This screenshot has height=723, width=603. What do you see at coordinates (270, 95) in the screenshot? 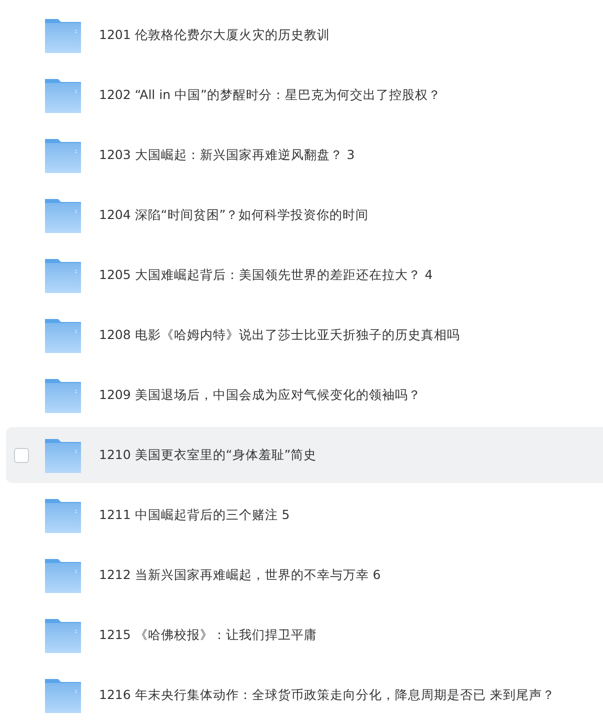
I see `folder-name: 1202 “All in 中国”的梦醒时分：星巴克为何交出了控股权？` at bounding box center [270, 95].